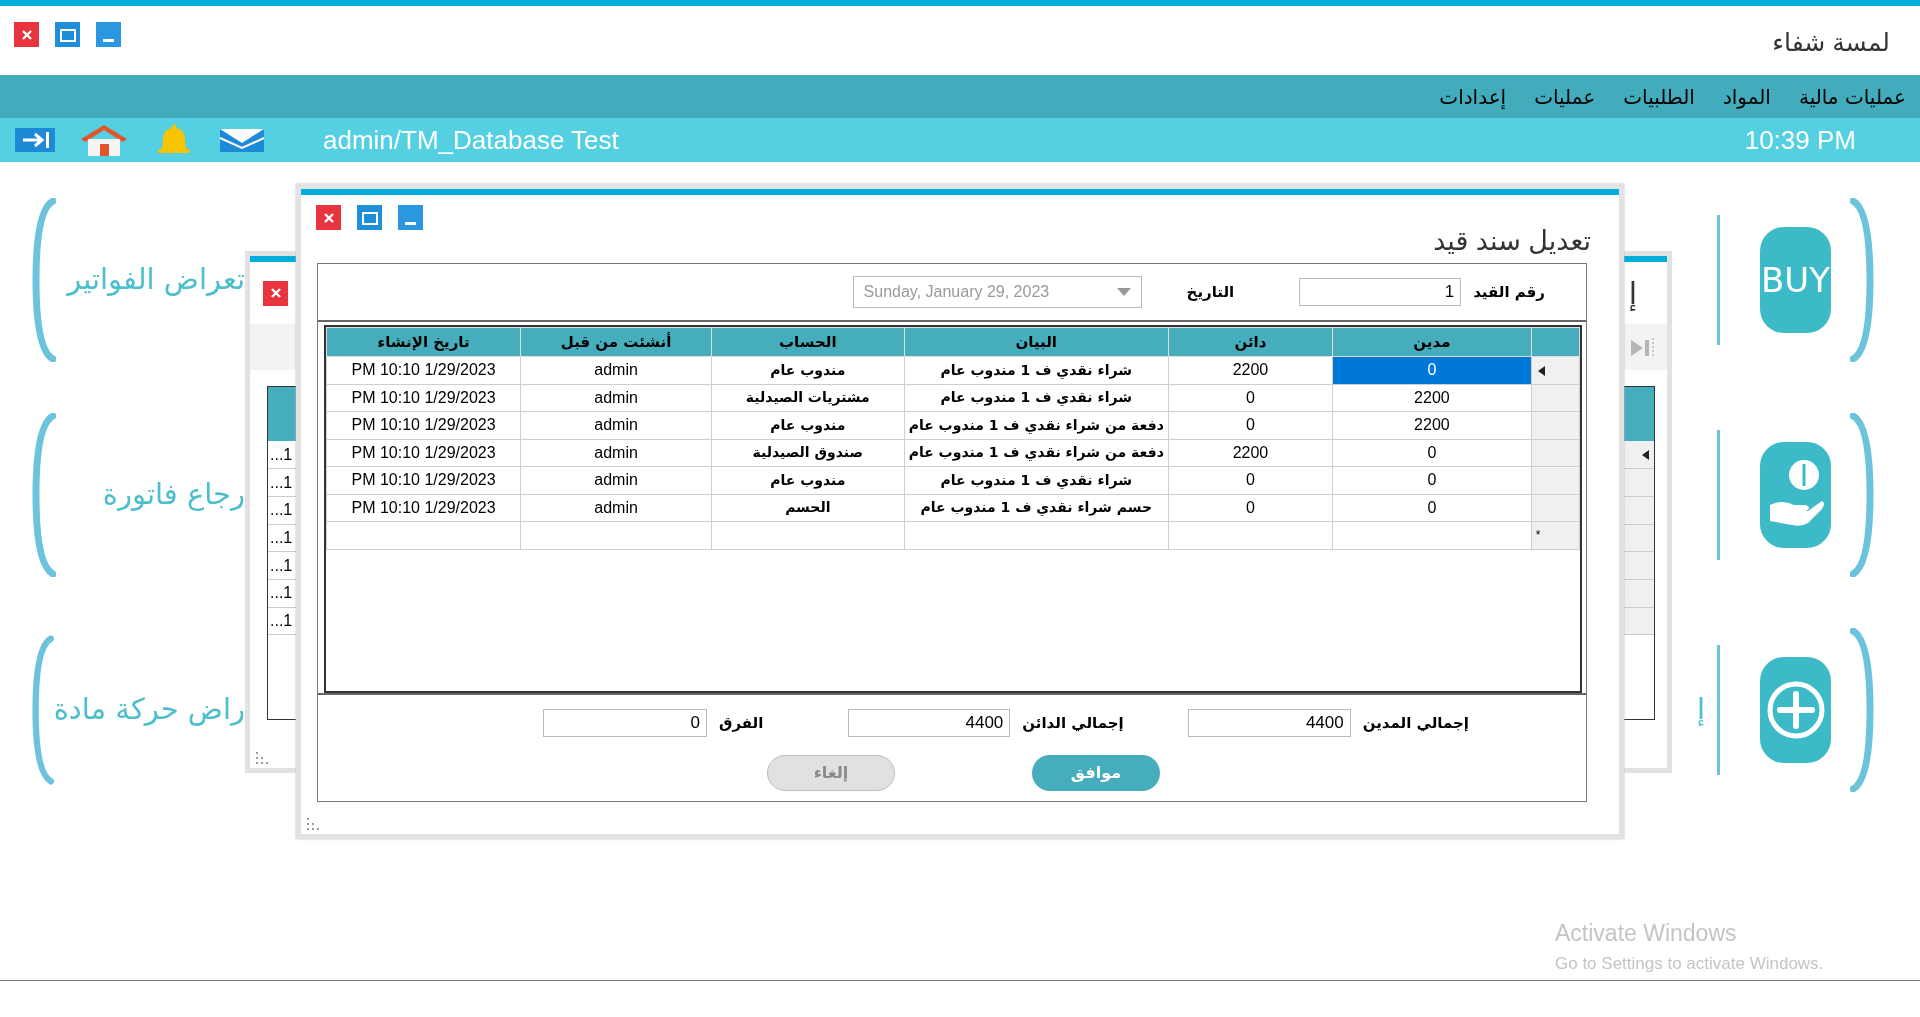 The height and width of the screenshot is (1017, 1920). I want to click on session-label: admin/TM_Database Test, so click(471, 140).